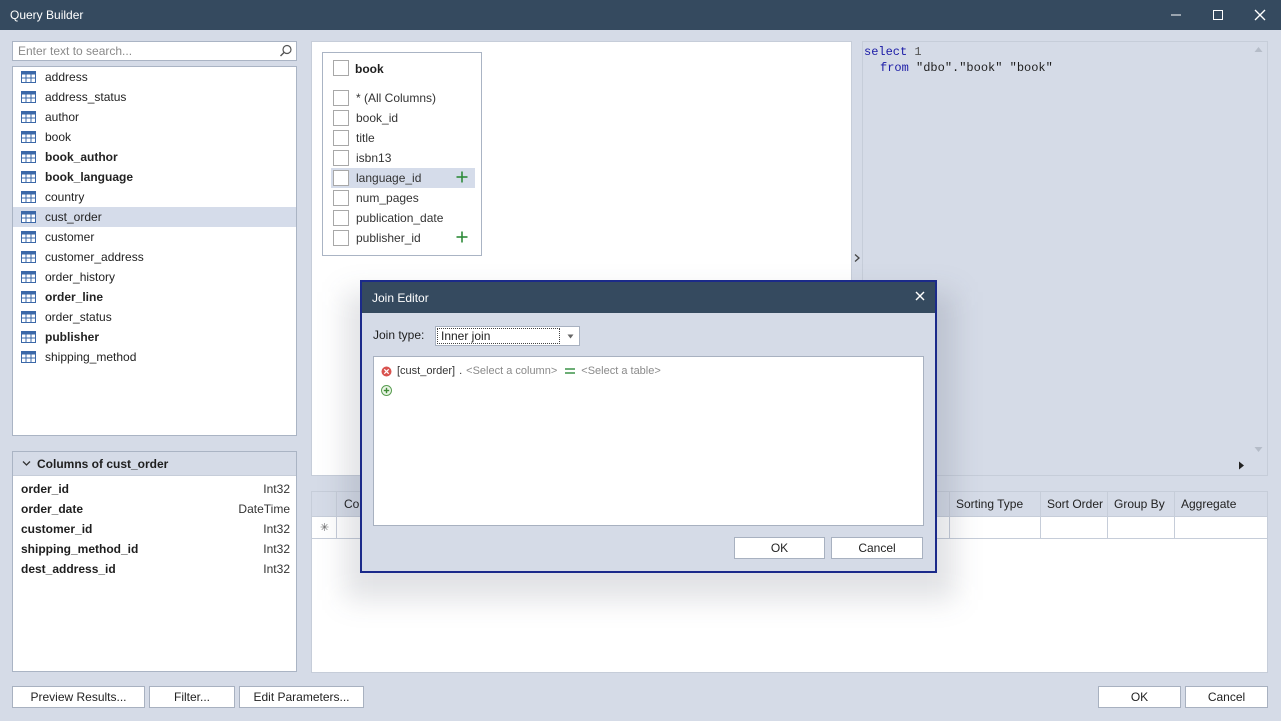 The height and width of the screenshot is (721, 1281). What do you see at coordinates (154, 489) in the screenshot?
I see `column-row: order_id Int32` at bounding box center [154, 489].